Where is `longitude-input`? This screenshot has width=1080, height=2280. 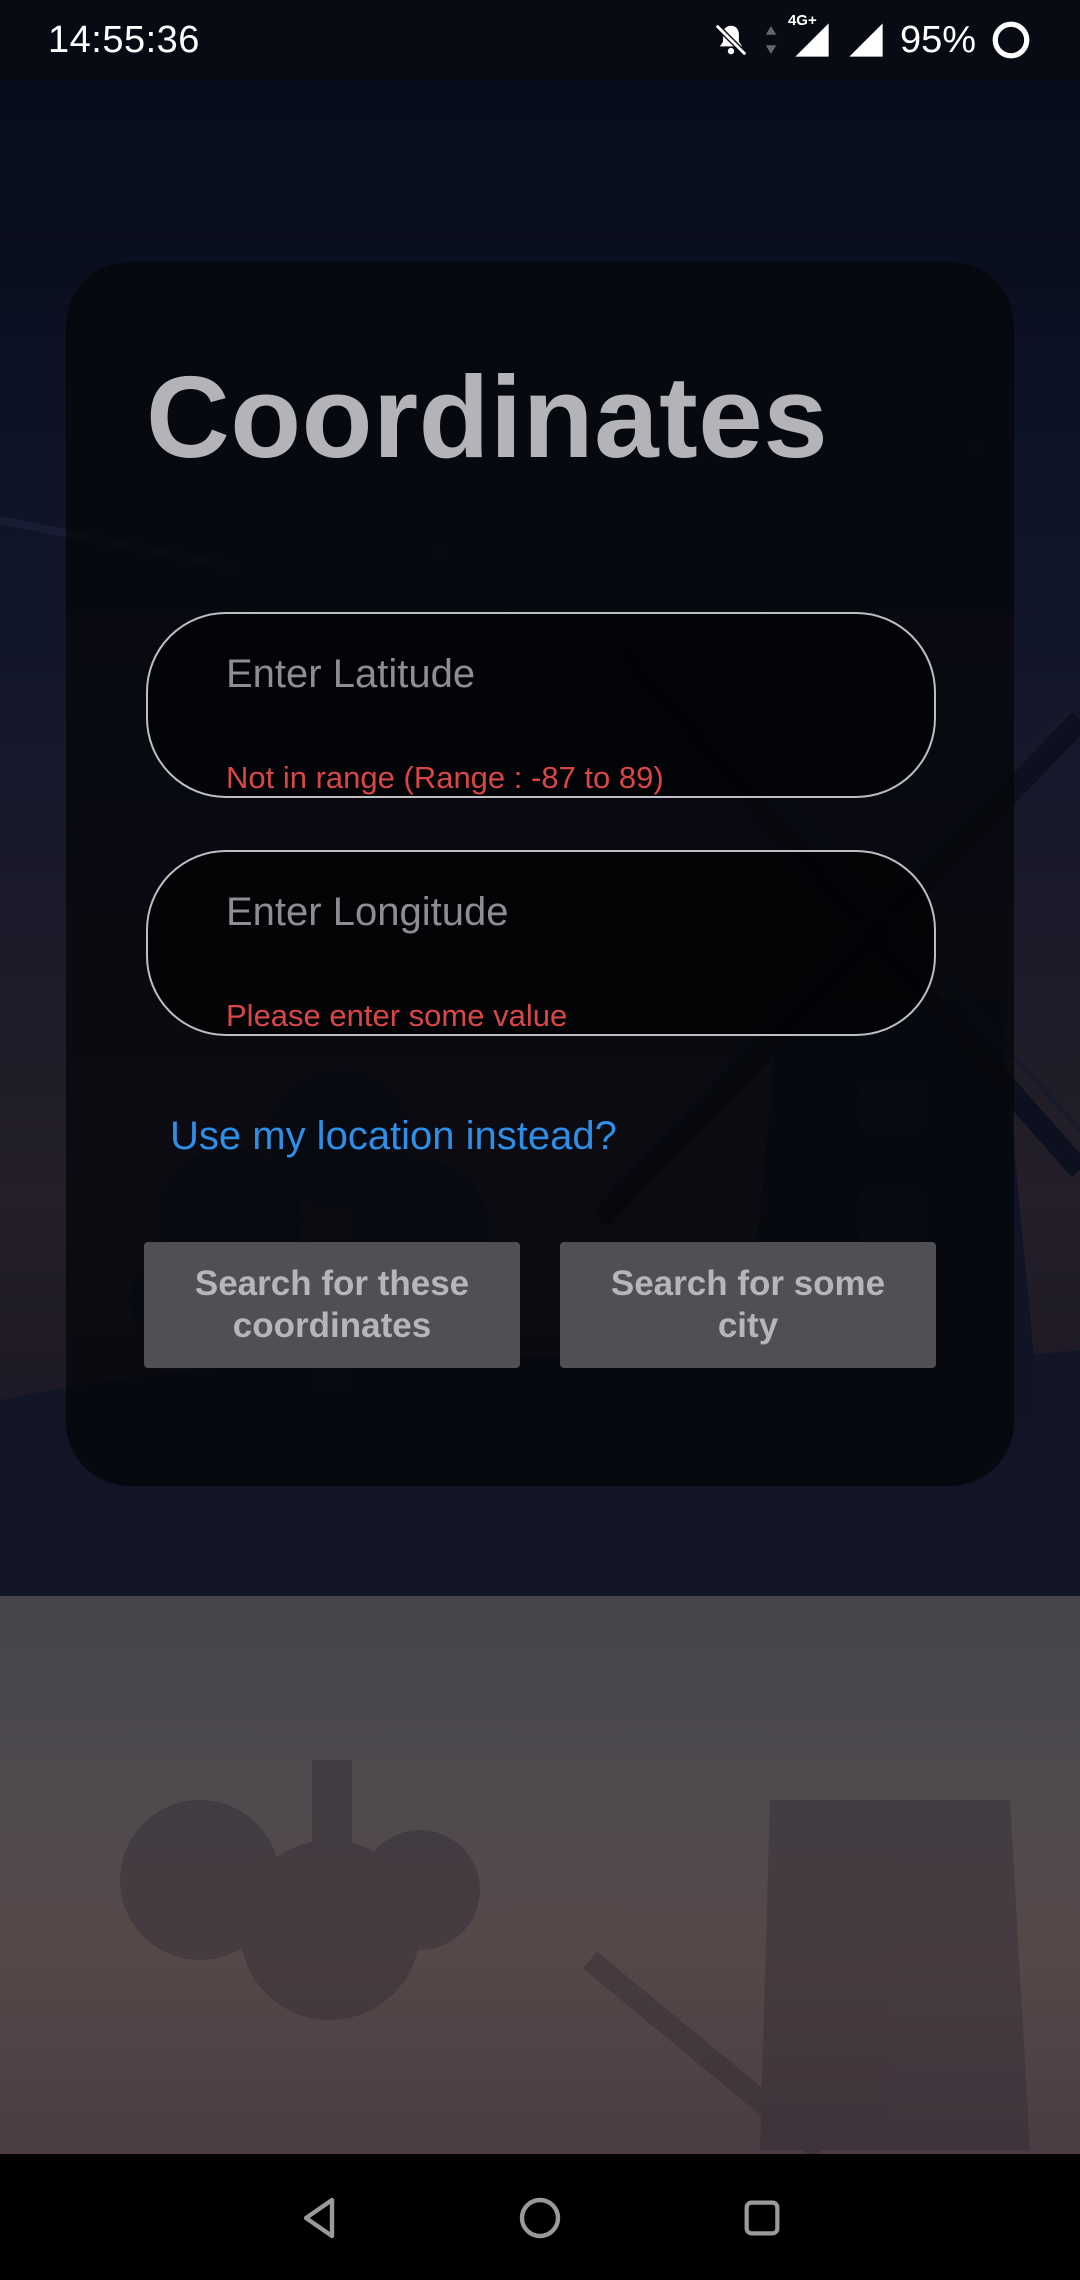
longitude-input is located at coordinates (546, 912).